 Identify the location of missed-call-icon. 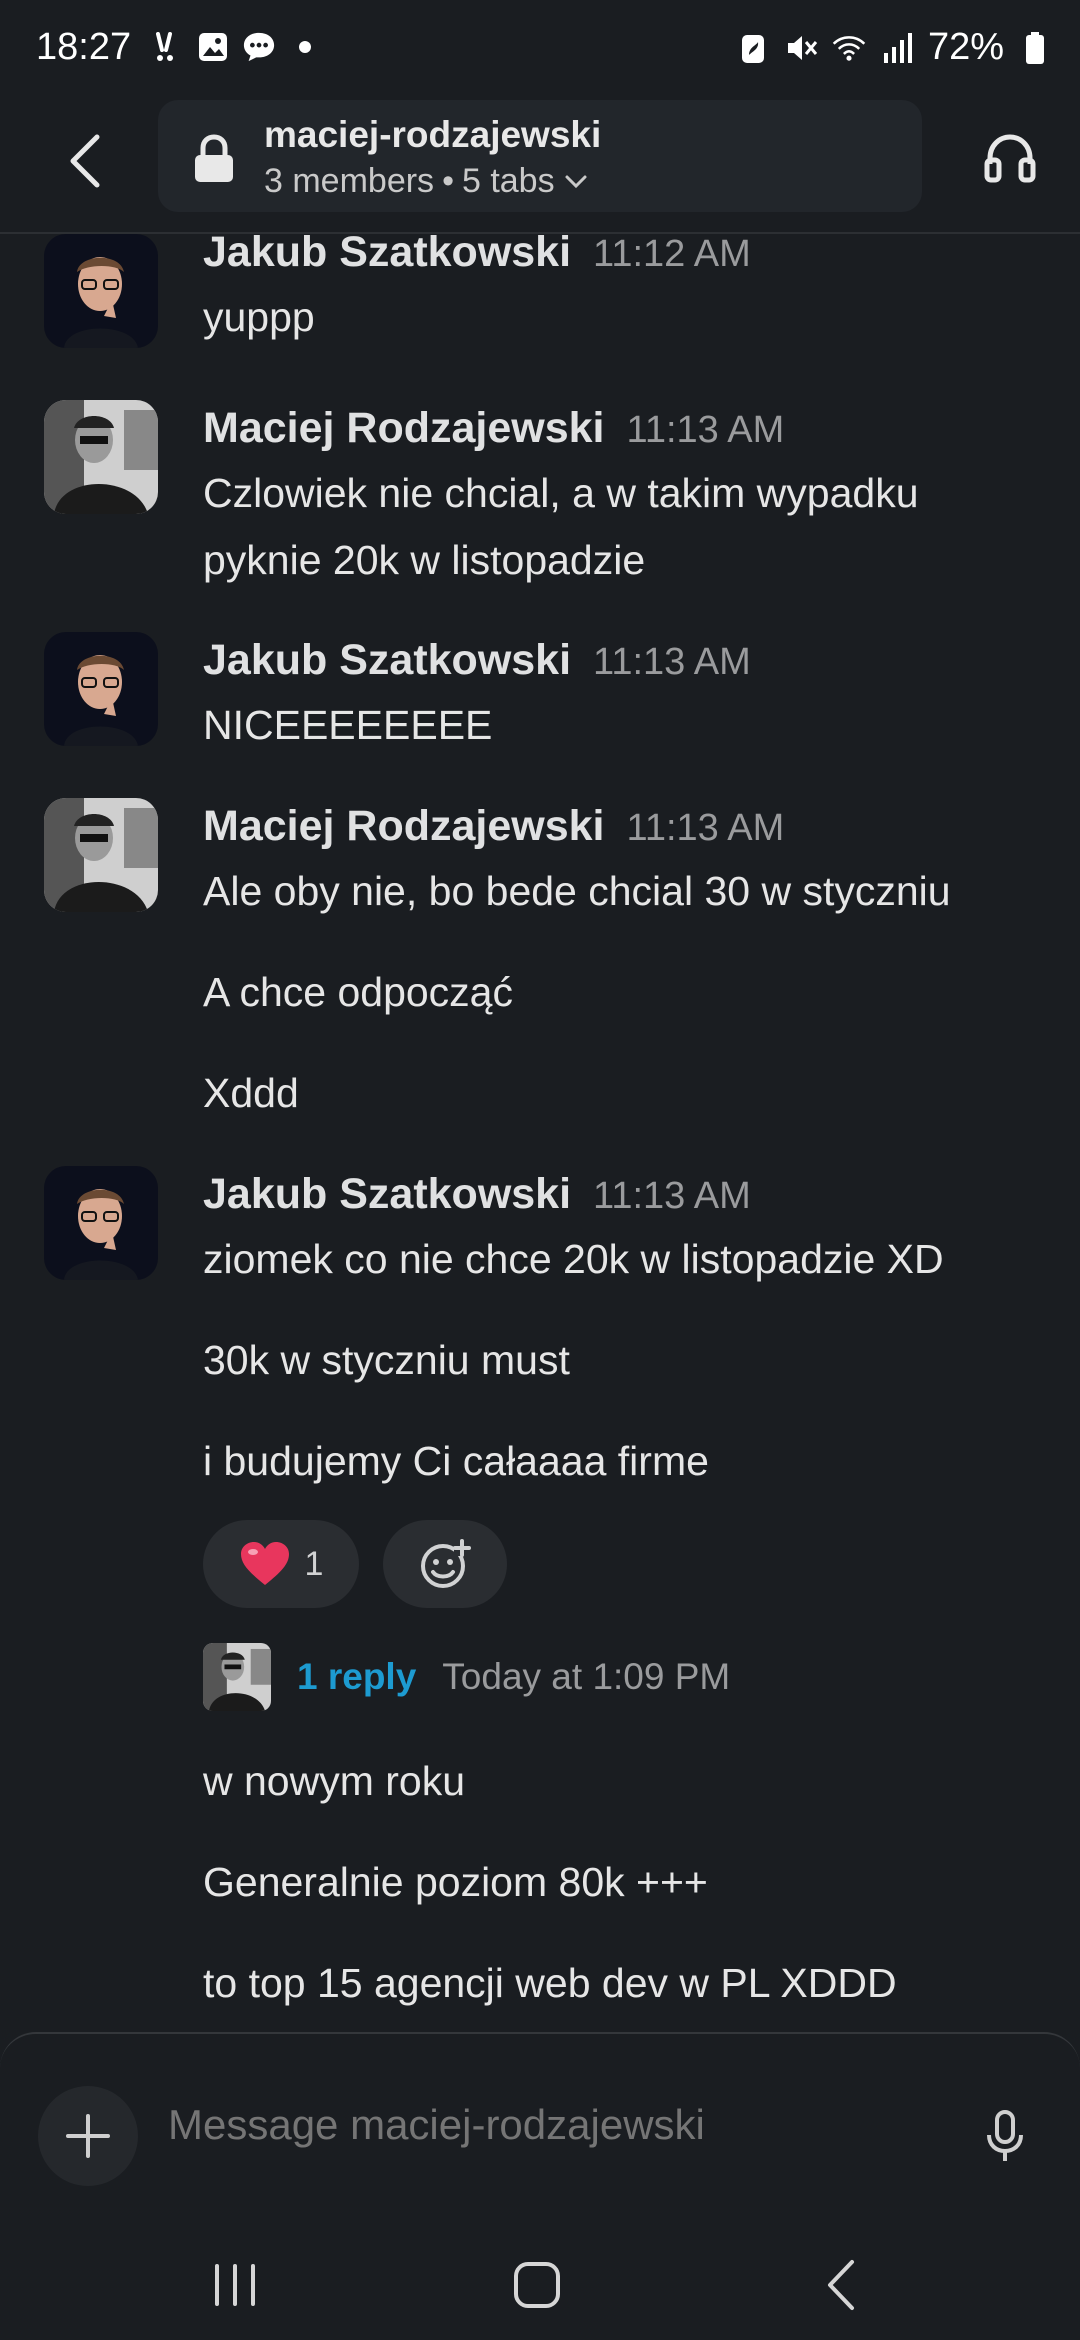
(167, 47).